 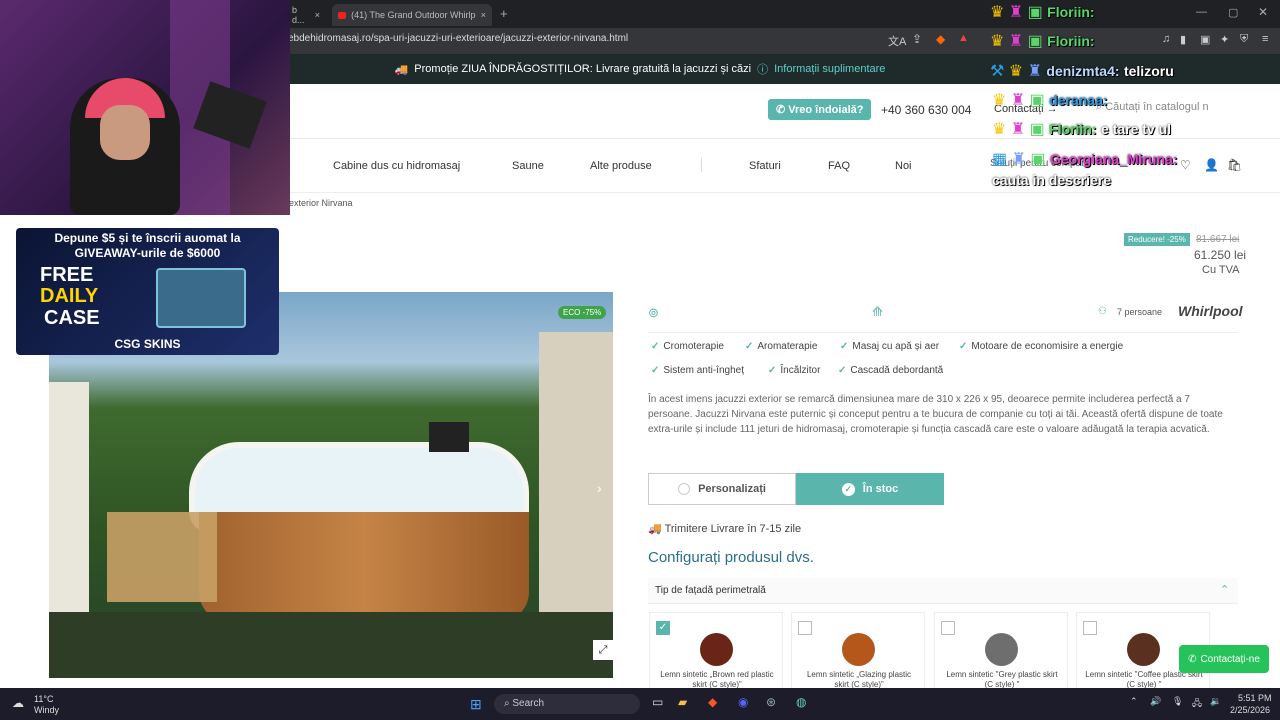 I want to click on maximize-icon: ▢, so click(x=1233, y=12).